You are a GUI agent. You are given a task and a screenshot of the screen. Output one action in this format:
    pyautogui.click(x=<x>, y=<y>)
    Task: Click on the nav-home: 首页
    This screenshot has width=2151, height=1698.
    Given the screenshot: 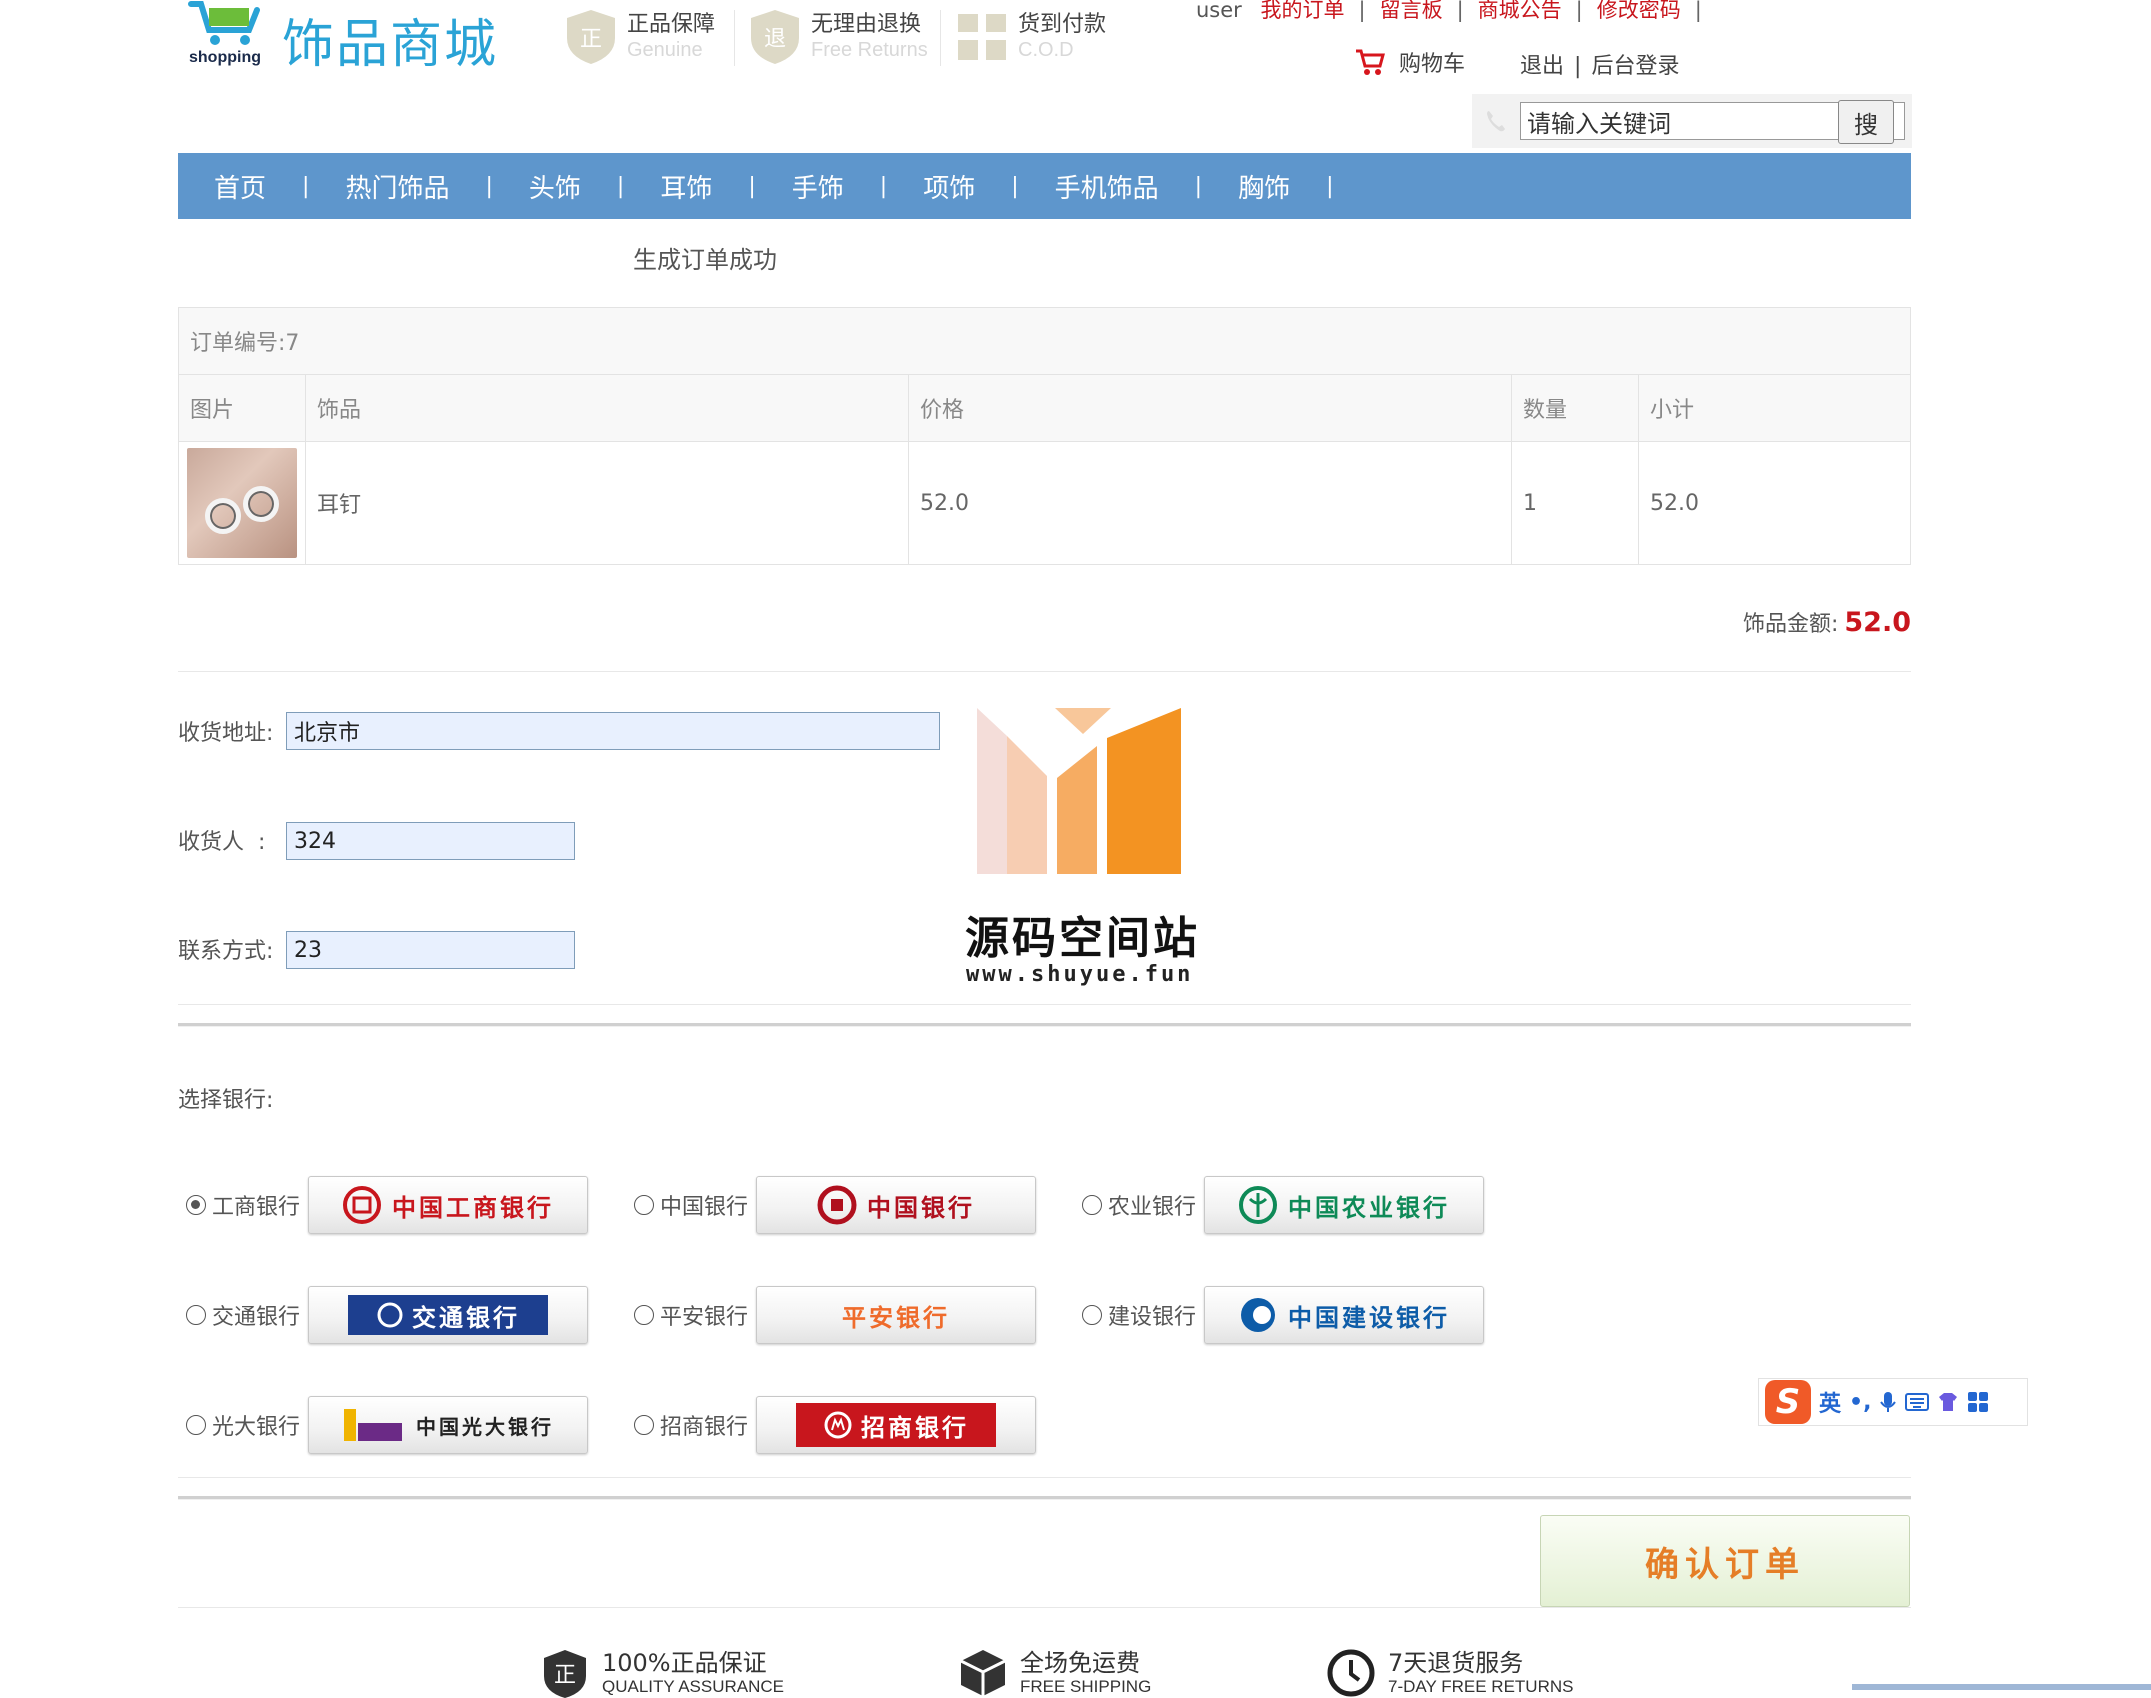 What is the action you would take?
    pyautogui.click(x=240, y=186)
    